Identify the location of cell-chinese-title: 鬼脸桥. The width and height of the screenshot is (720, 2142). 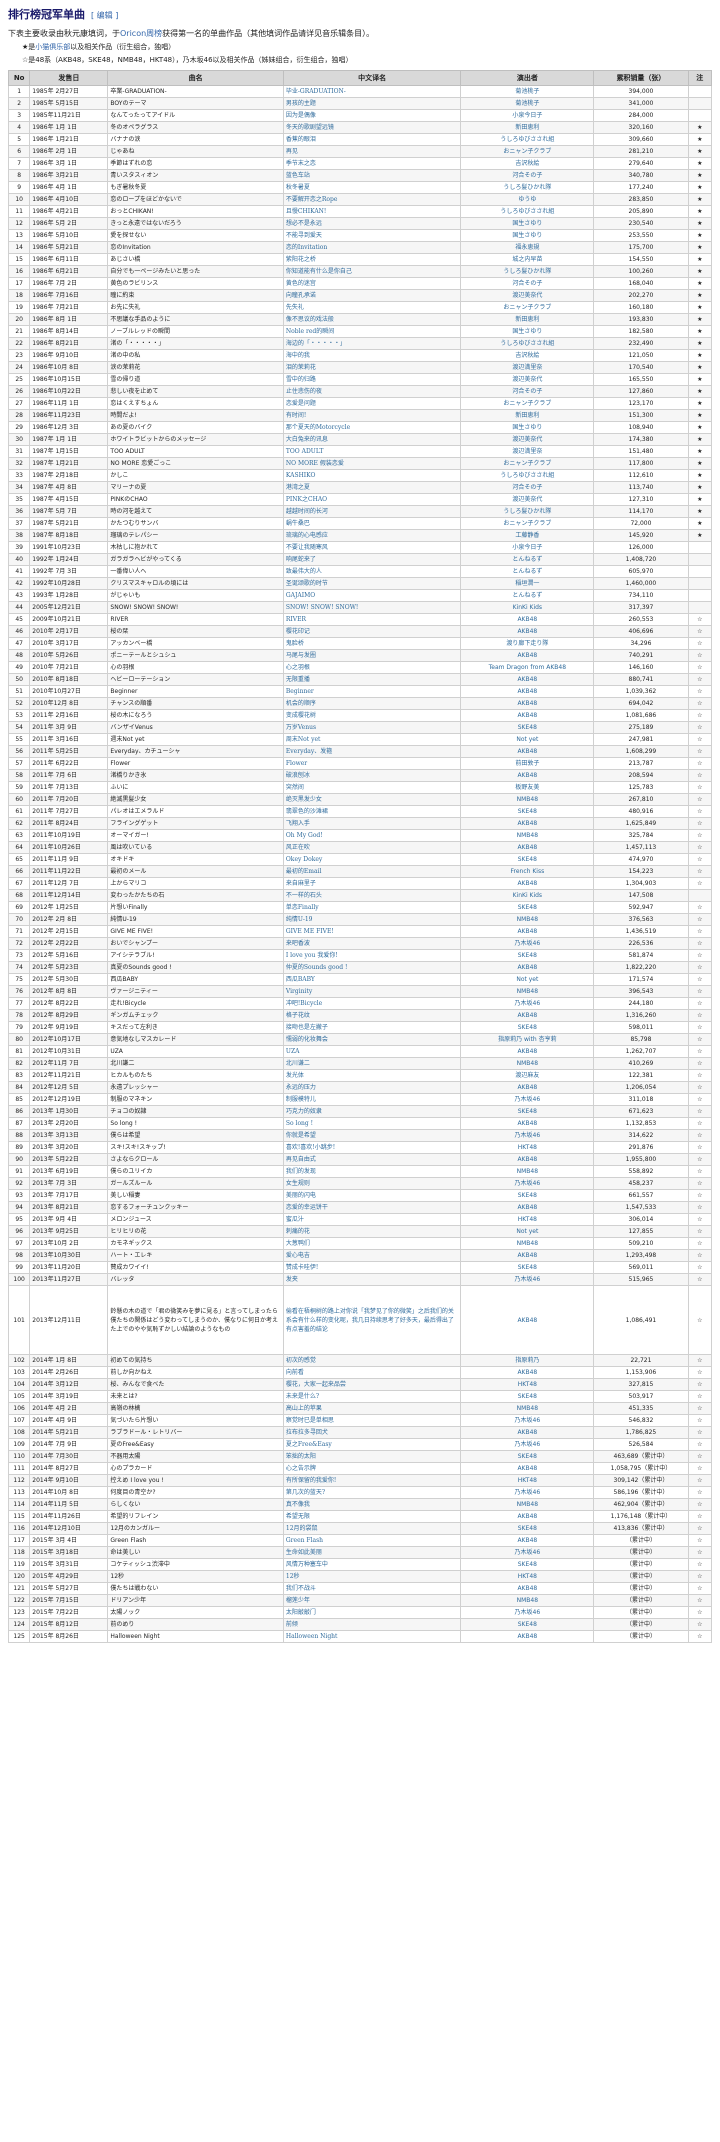
(372, 643).